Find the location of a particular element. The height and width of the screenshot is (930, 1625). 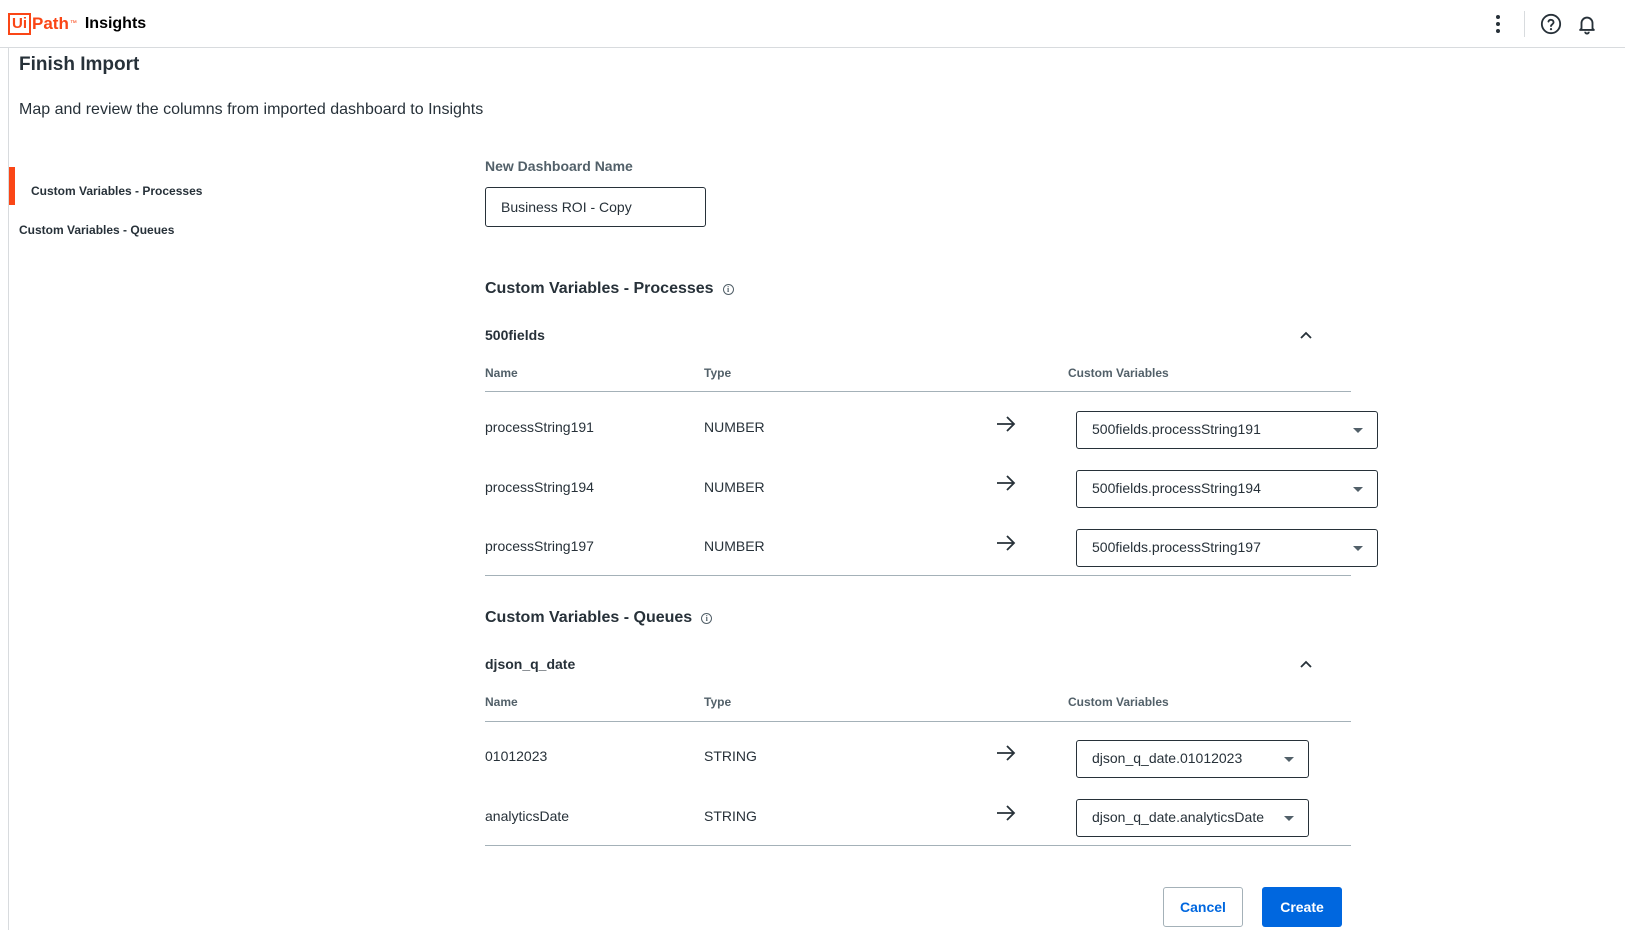

sidenav-active-indicator is located at coordinates (12, 186).